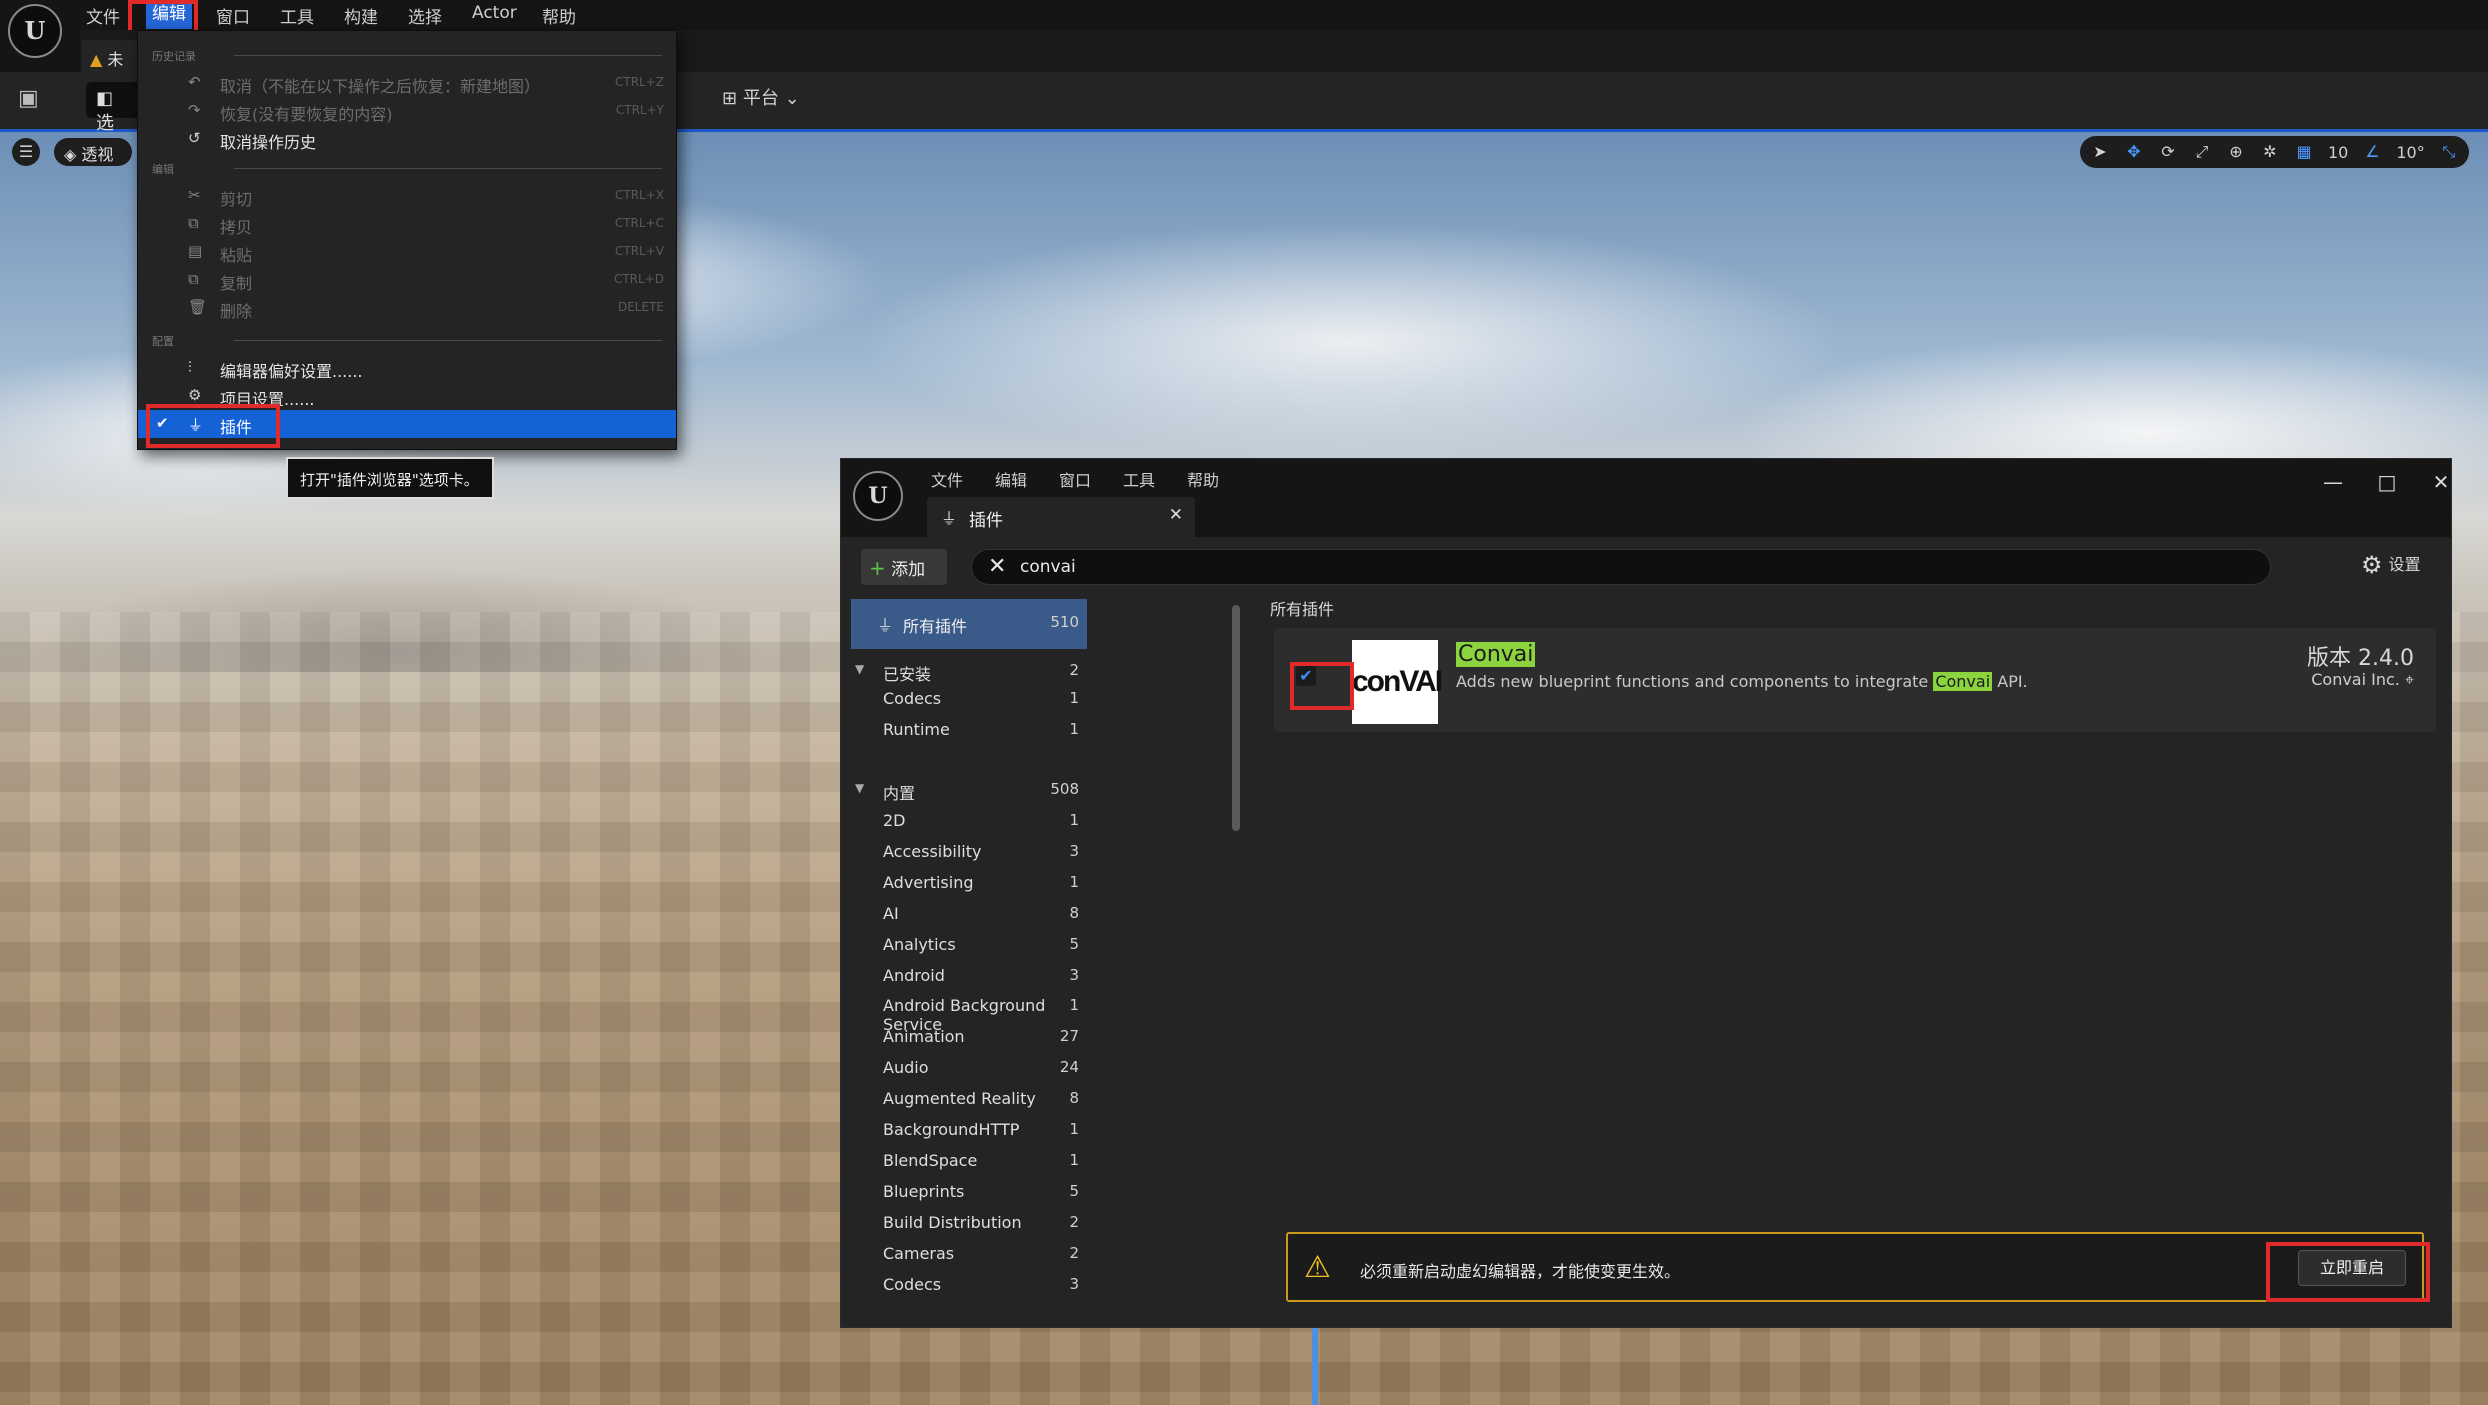 The height and width of the screenshot is (1405, 2488). What do you see at coordinates (190, 367) in the screenshot?
I see `sliders-icon: ⫶` at bounding box center [190, 367].